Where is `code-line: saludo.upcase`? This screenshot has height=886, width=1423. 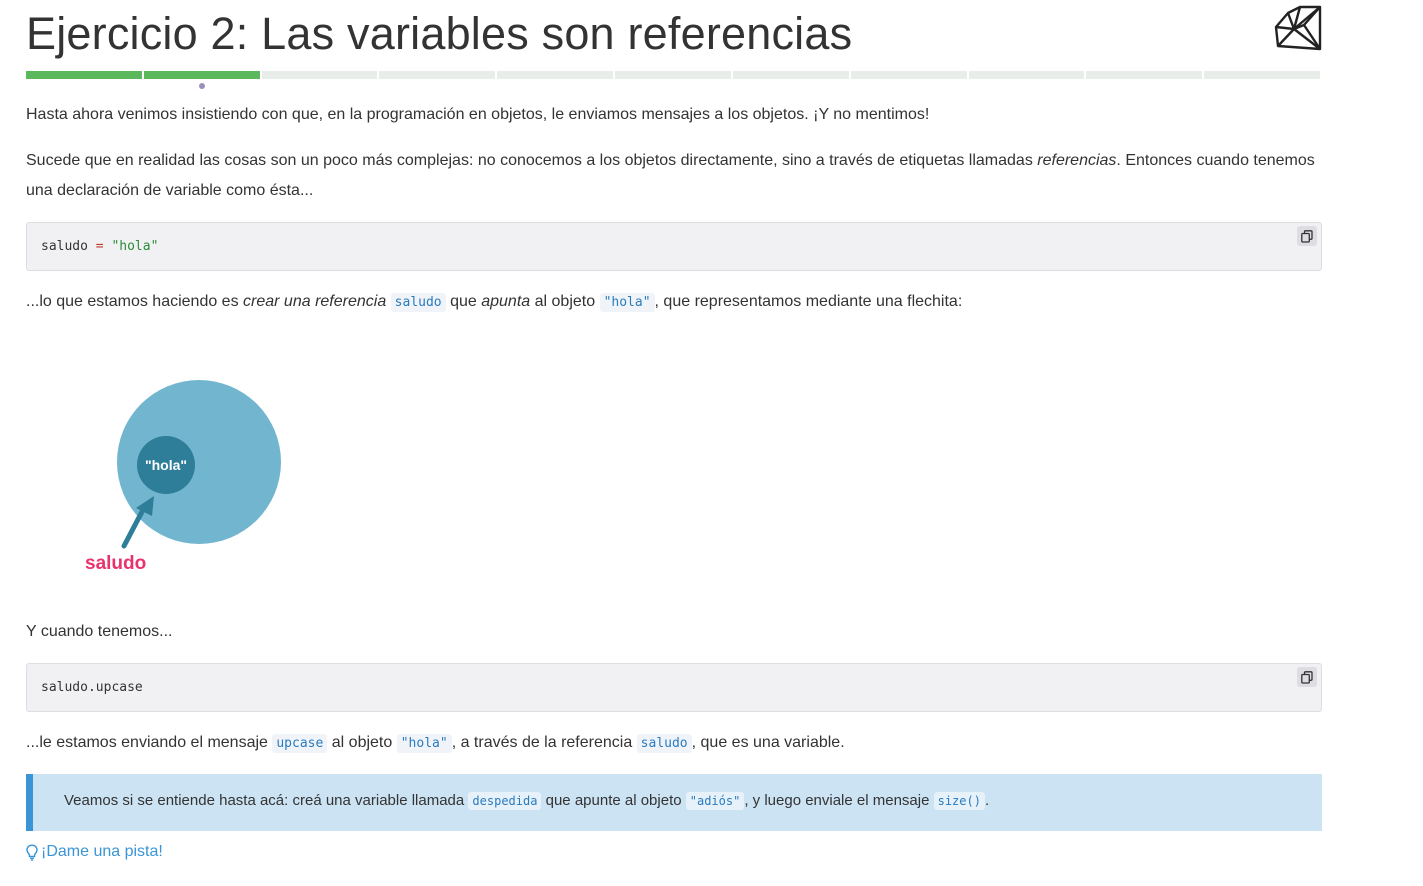
code-line: saludo.upcase is located at coordinates (92, 687).